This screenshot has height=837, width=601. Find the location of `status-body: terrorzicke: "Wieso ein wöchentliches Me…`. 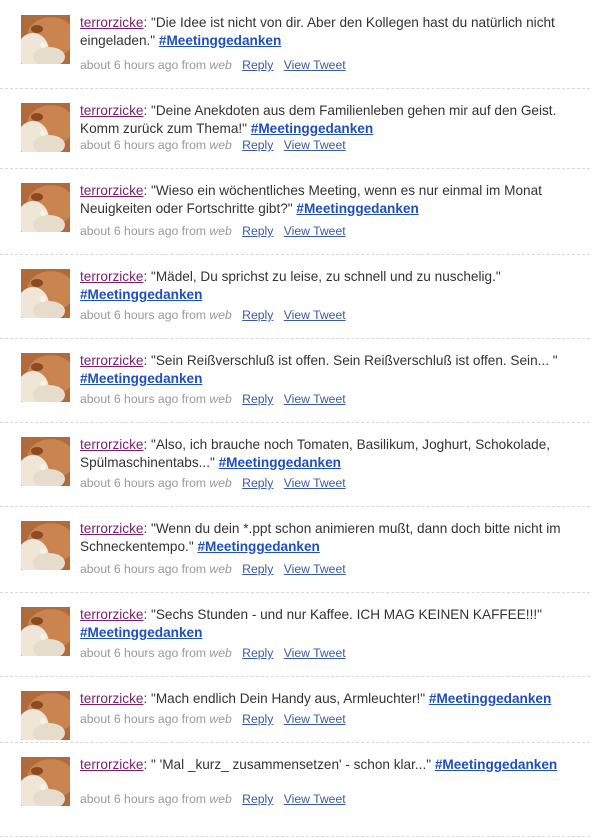

status-body: terrorzicke: "Wieso ein wöchentliches Me… is located at coordinates (332, 200).